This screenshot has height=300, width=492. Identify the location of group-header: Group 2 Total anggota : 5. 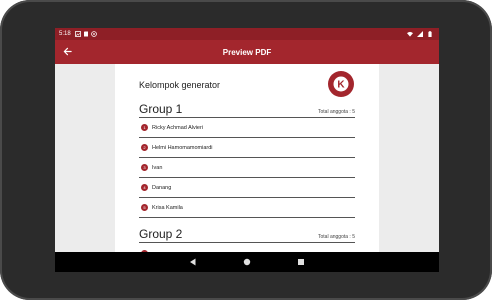
(247, 235).